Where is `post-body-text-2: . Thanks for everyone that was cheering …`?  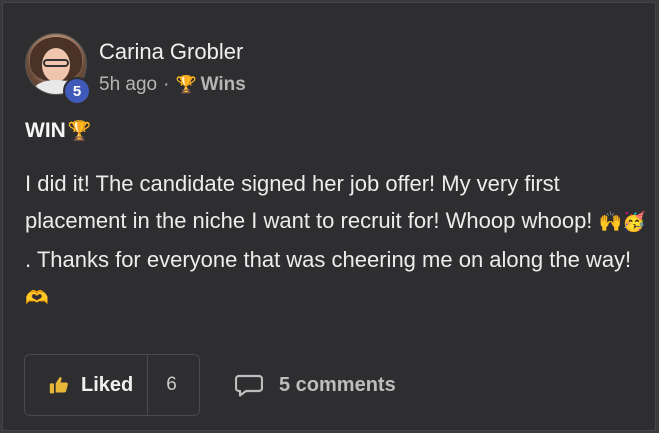 post-body-text-2: . Thanks for everyone that was cheering … is located at coordinates (328, 259).